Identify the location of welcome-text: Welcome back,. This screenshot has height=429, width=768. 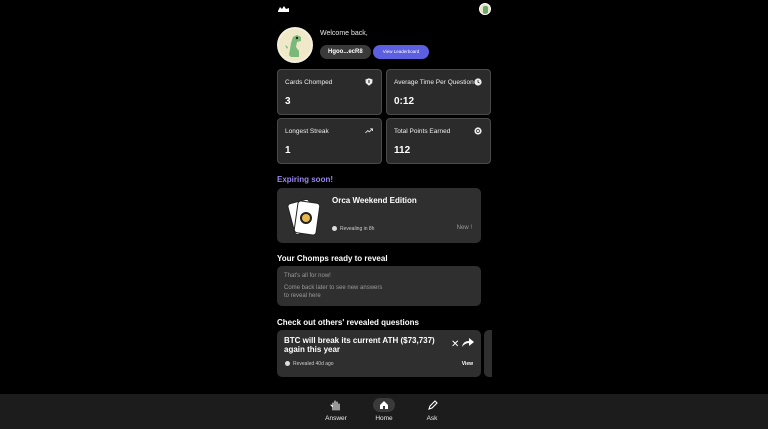
(344, 33).